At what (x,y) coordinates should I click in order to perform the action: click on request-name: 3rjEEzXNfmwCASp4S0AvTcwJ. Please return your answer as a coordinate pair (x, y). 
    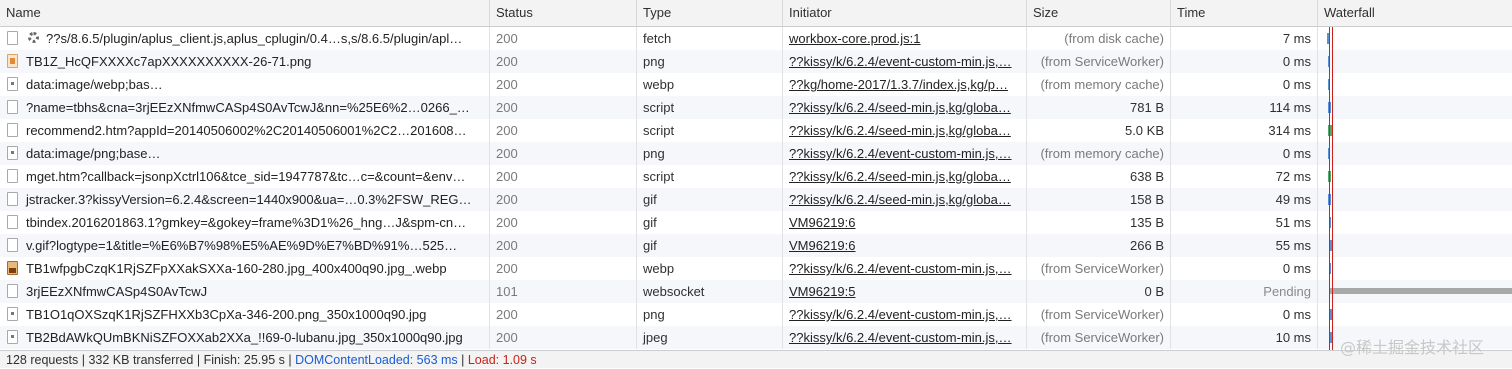
    Looking at the image, I should click on (245, 291).